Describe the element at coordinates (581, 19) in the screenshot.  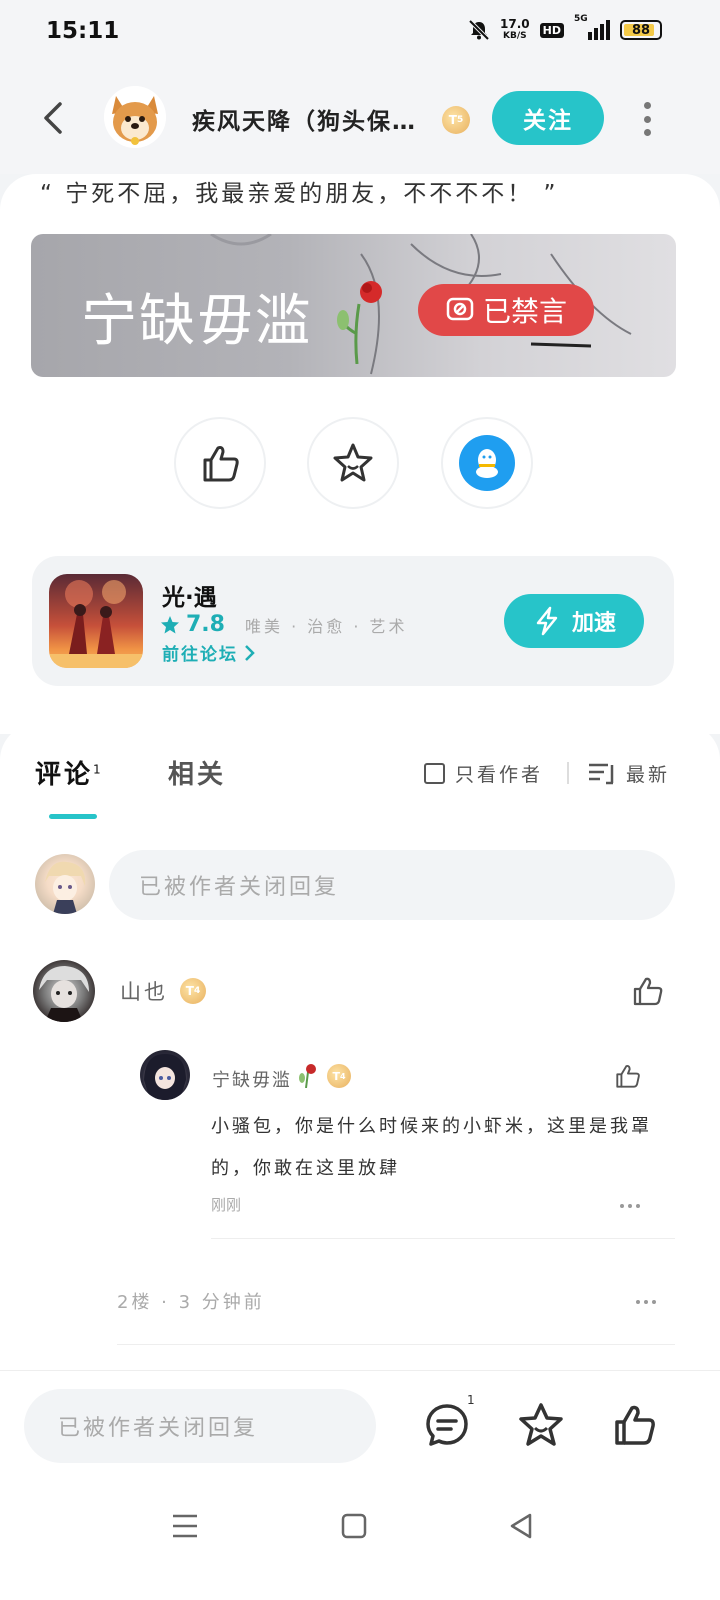
I see `network-label: 5G` at that location.